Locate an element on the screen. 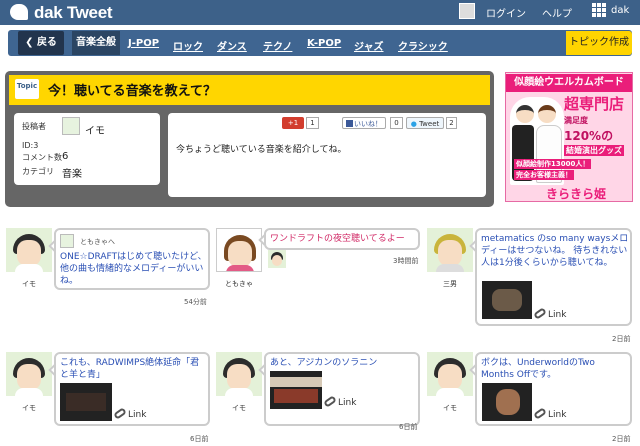  menu-grid-icon is located at coordinates (599, 10).